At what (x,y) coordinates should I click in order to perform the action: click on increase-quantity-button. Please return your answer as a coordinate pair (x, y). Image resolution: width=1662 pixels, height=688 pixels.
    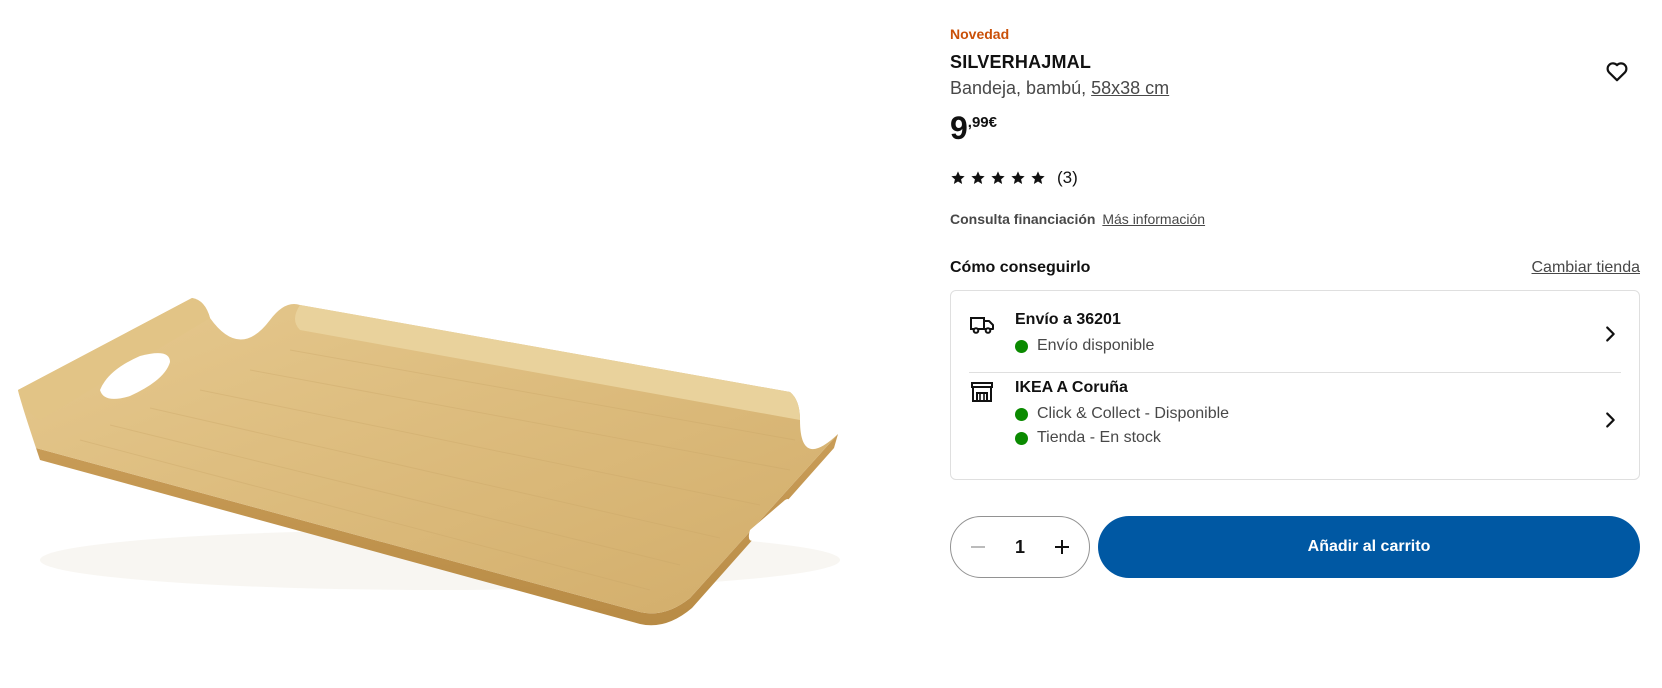
    Looking at the image, I should click on (1062, 547).